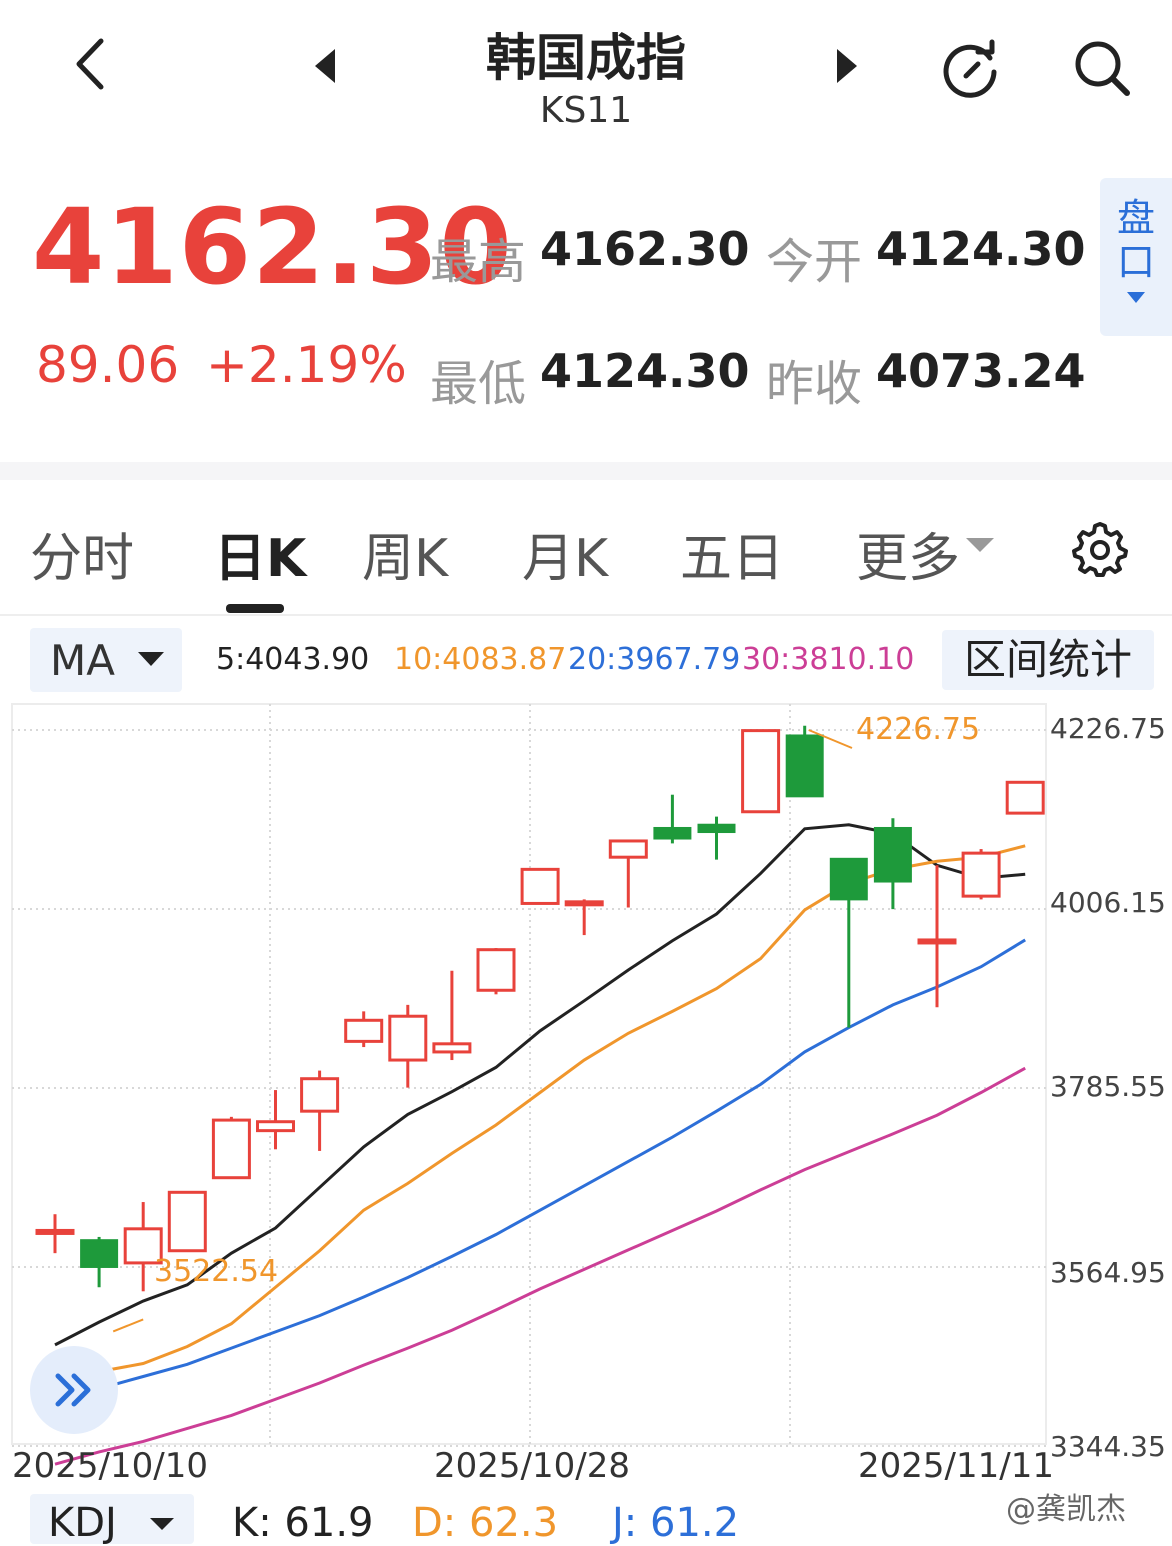  Describe the element at coordinates (676, 1523) in the screenshot. I see `kdj-j-value: J: 61.2` at that location.